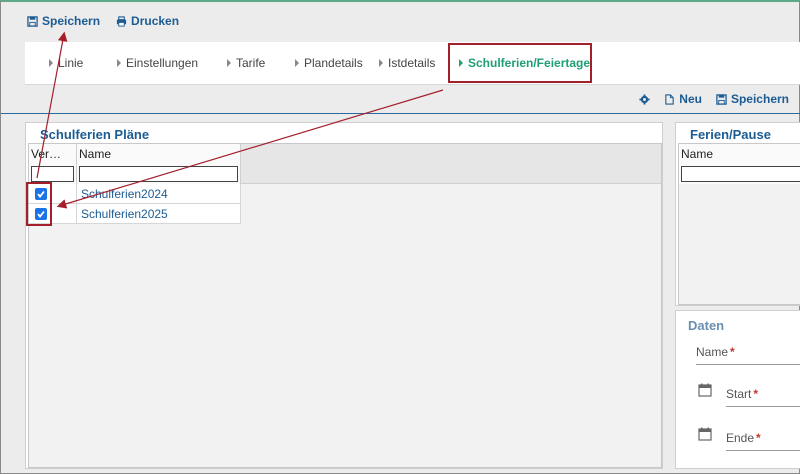  What do you see at coordinates (103, 21) in the screenshot?
I see `top-toolbar: Speichern Drucken` at bounding box center [103, 21].